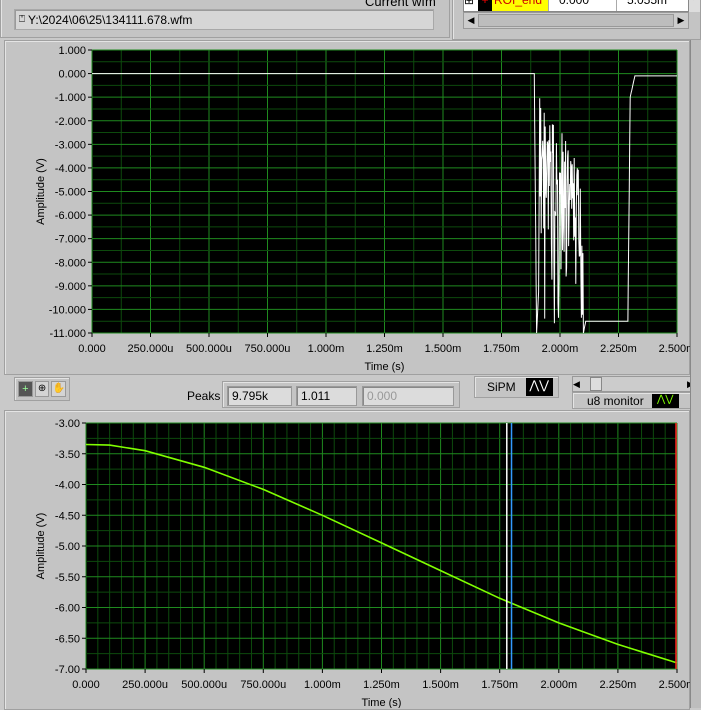 Image resolution: width=701 pixels, height=710 pixels. Describe the element at coordinates (67, 609) in the screenshot. I see `y-tick-label: -6.00` at that location.